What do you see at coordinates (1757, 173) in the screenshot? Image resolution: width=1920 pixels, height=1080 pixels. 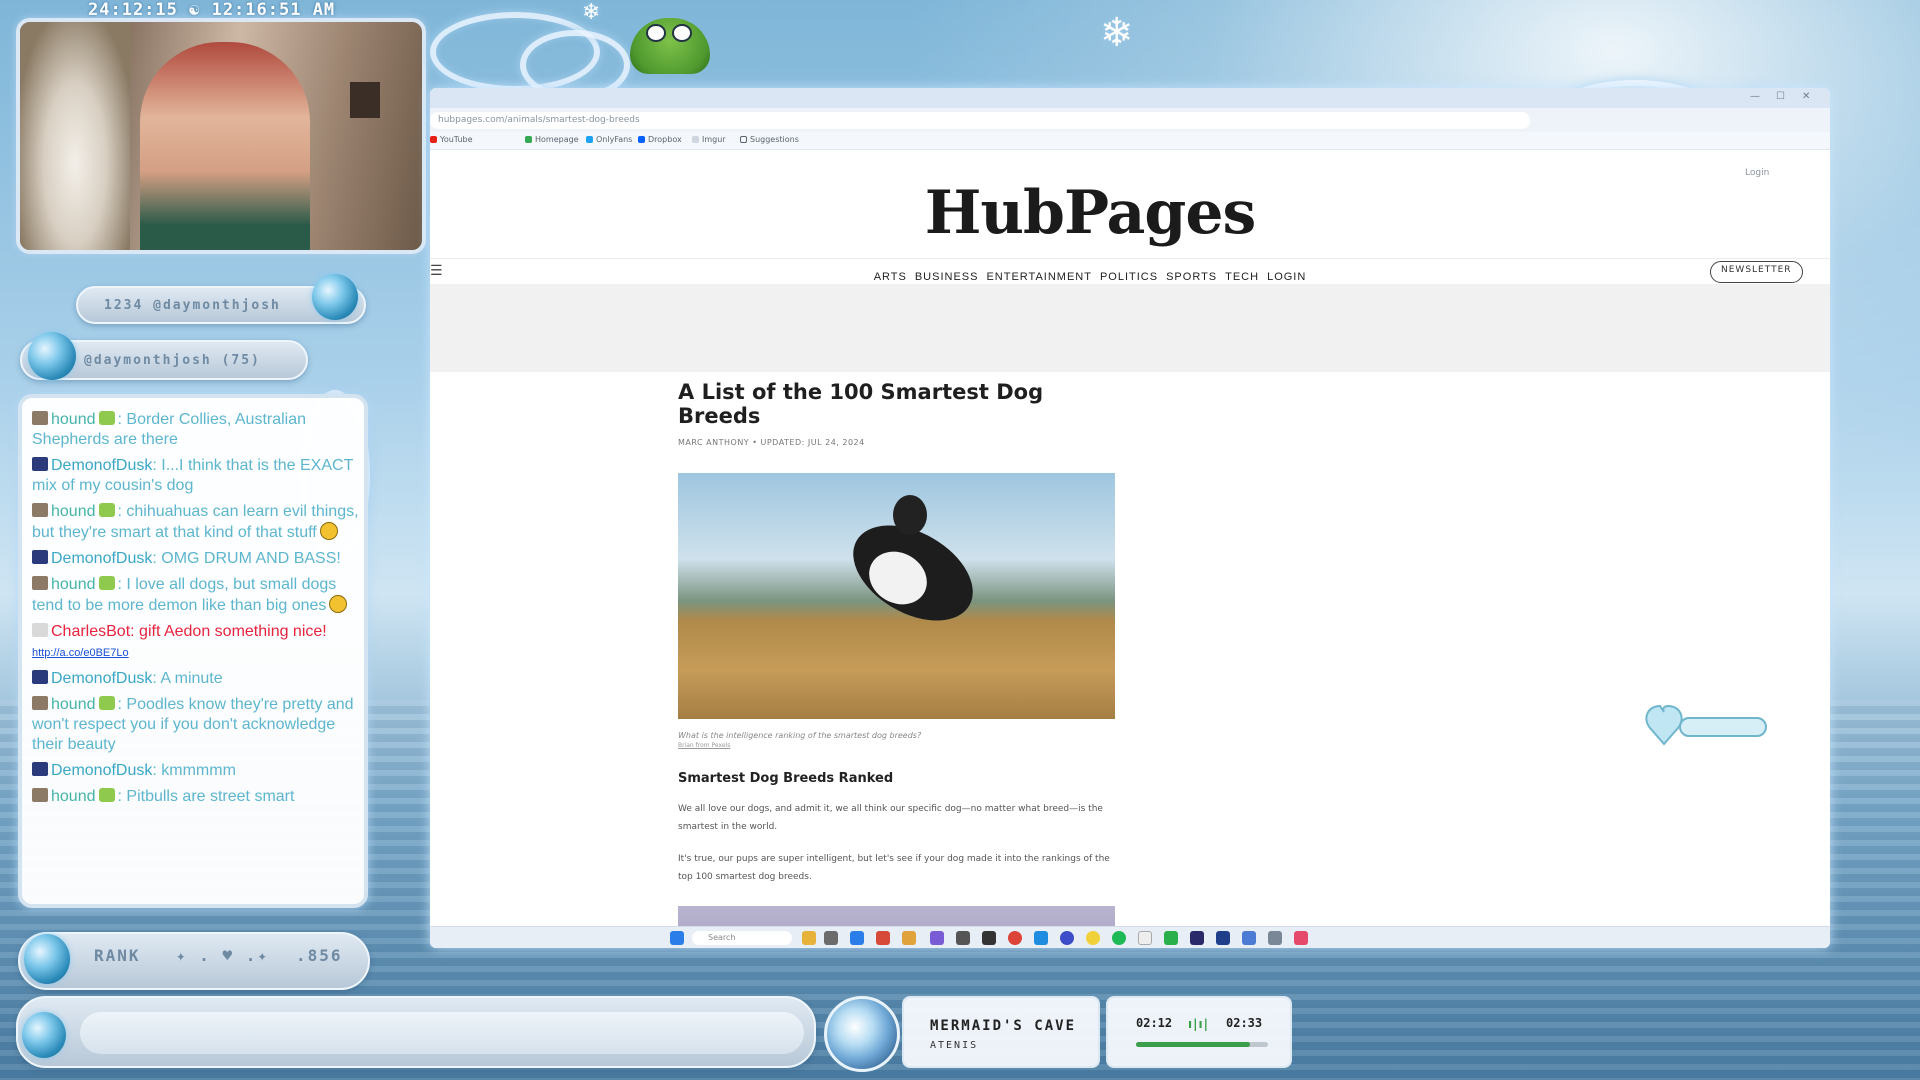 I see `login-link-top: Login` at bounding box center [1757, 173].